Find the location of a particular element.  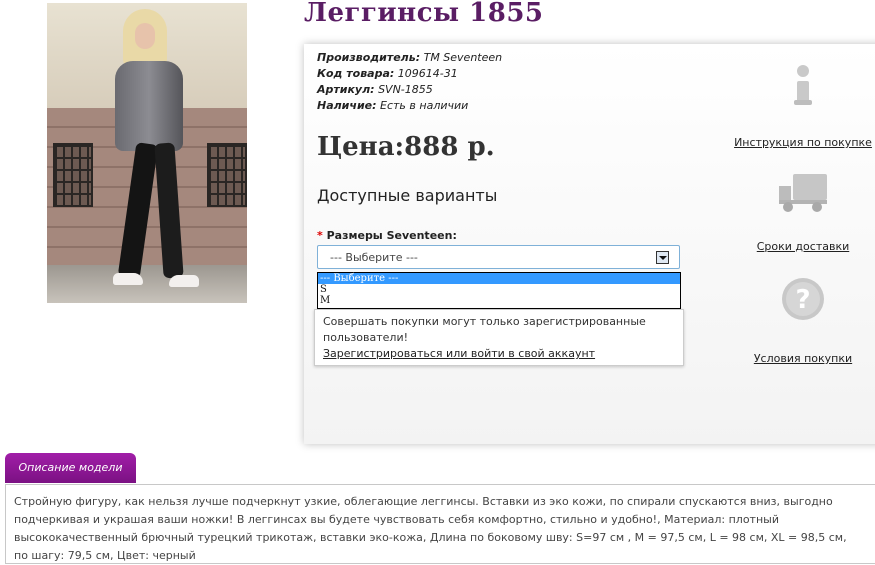

side-link-label: Инструкция по покупке is located at coordinates (801, 142).